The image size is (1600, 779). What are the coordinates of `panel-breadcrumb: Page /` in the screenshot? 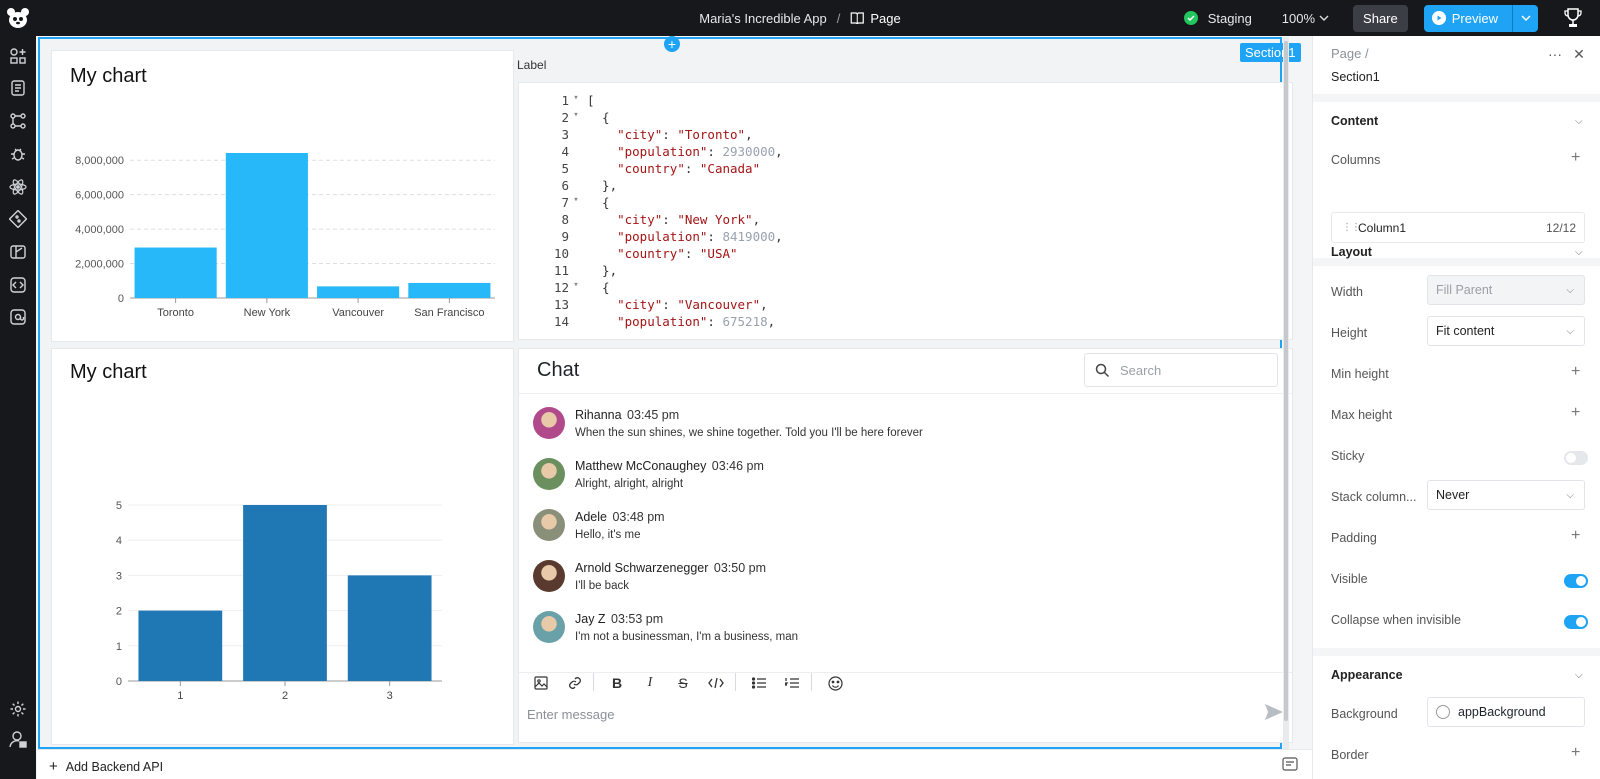 It's located at (1350, 53).